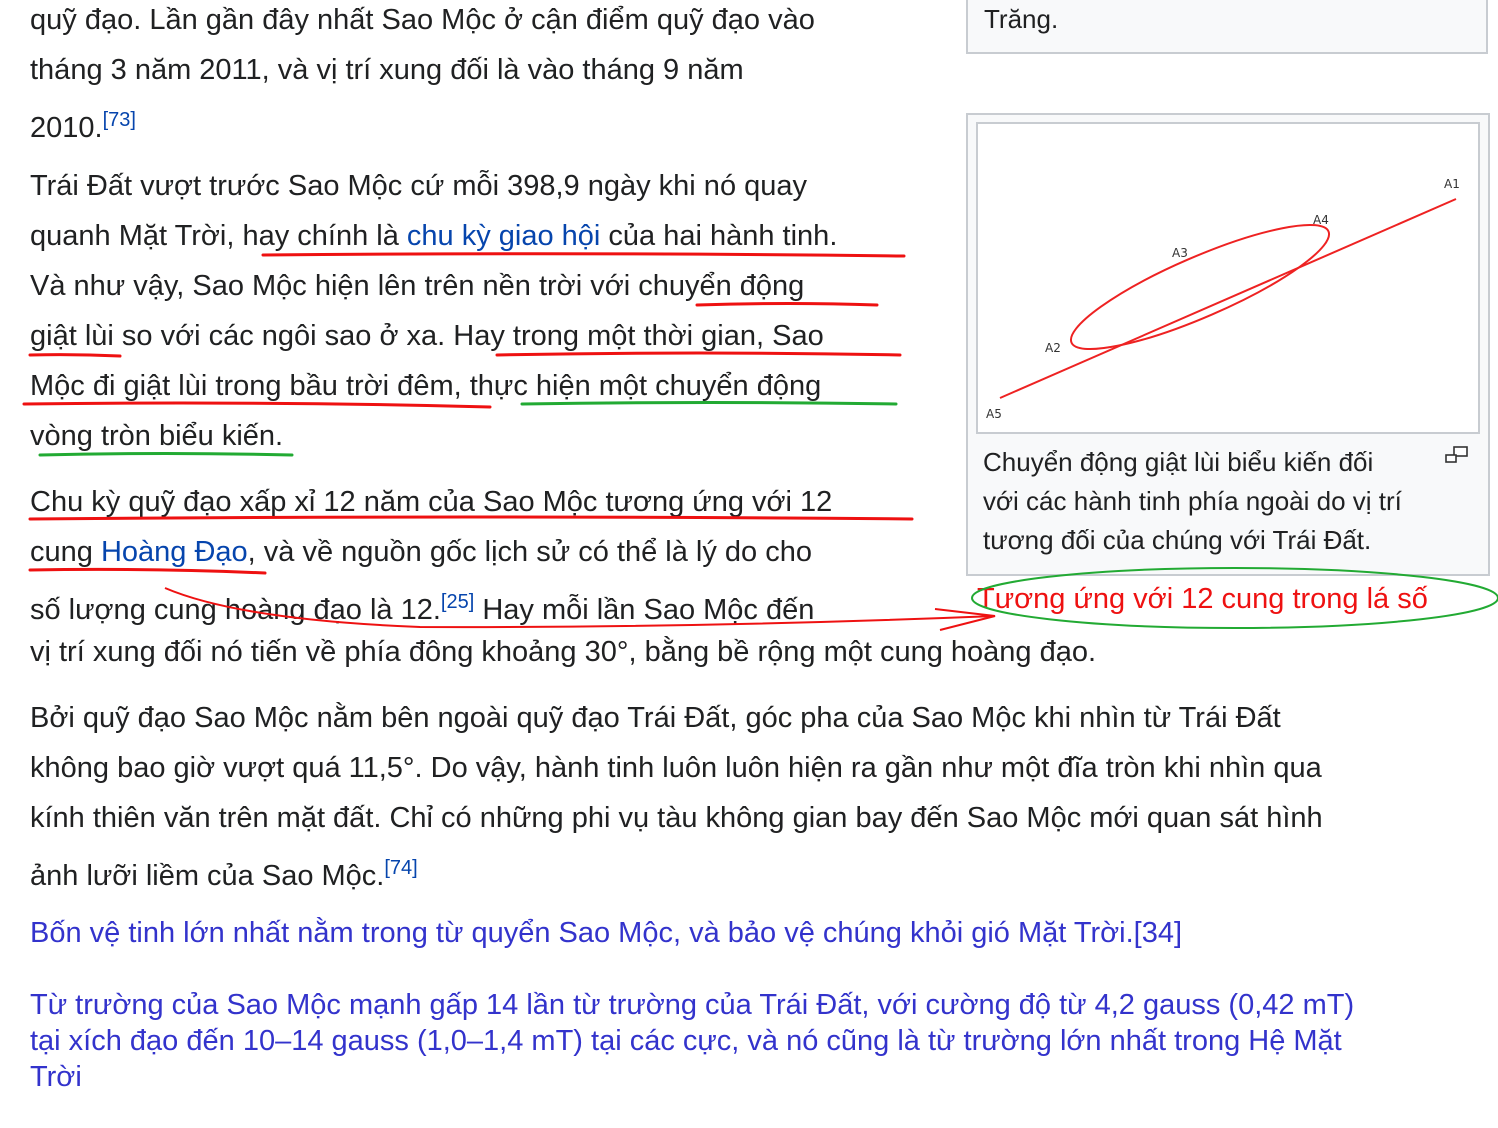 The height and width of the screenshot is (1128, 1498). Describe the element at coordinates (1177, 540) in the screenshot. I see `figure-caption-line-3: tương đối của chúng với Trái Đất.` at that location.